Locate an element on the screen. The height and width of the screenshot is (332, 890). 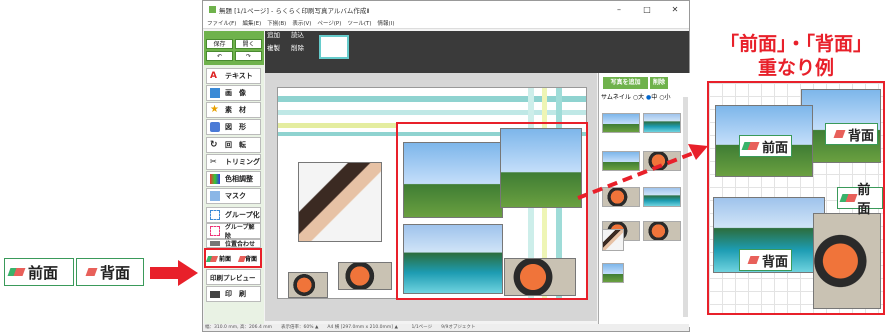
shape-icon is located at coordinates (215, 127).